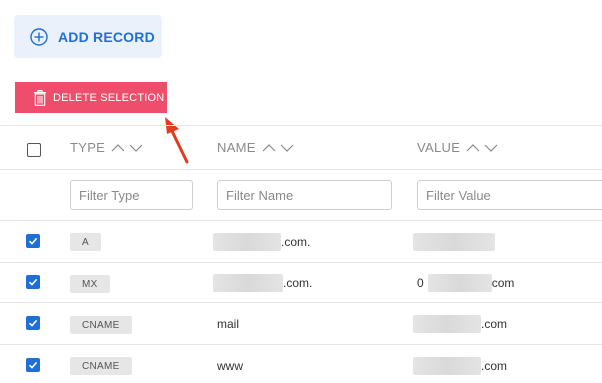  What do you see at coordinates (109, 97) in the screenshot?
I see `delete-selection-label: DELETE SELECTION` at bounding box center [109, 97].